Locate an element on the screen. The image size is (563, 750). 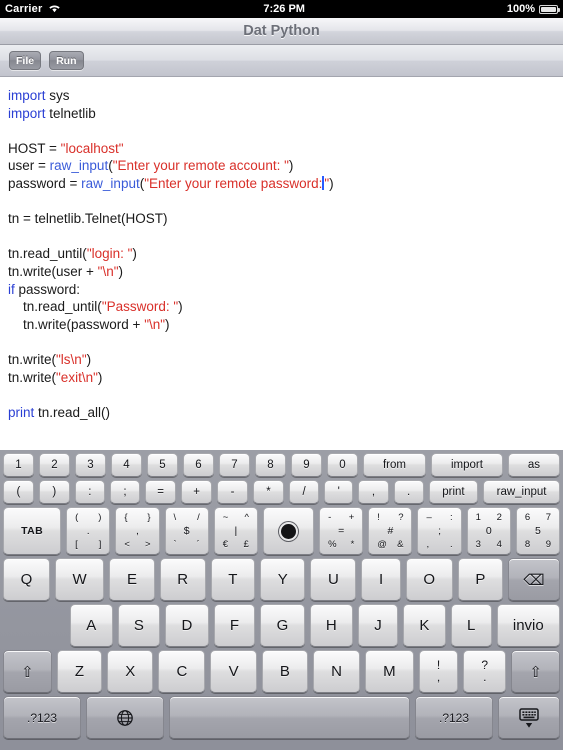
key-num-7: 7 is located at coordinates (234, 465).